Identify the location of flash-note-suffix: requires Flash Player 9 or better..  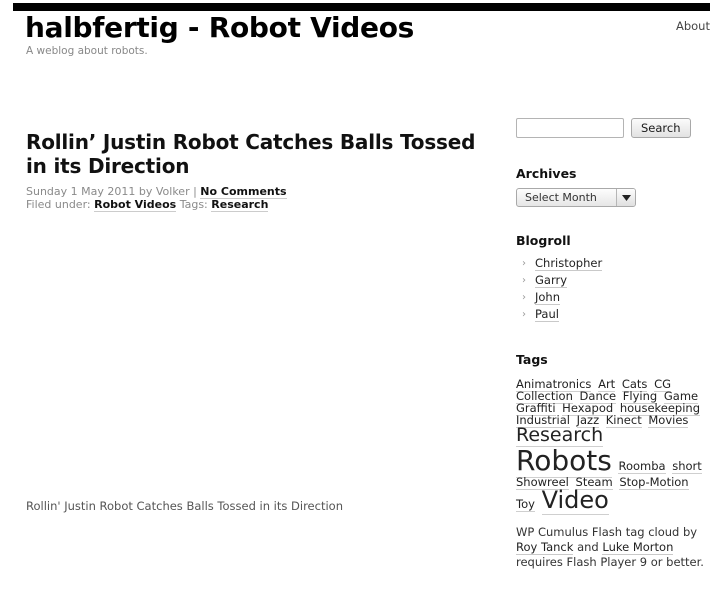
(610, 561).